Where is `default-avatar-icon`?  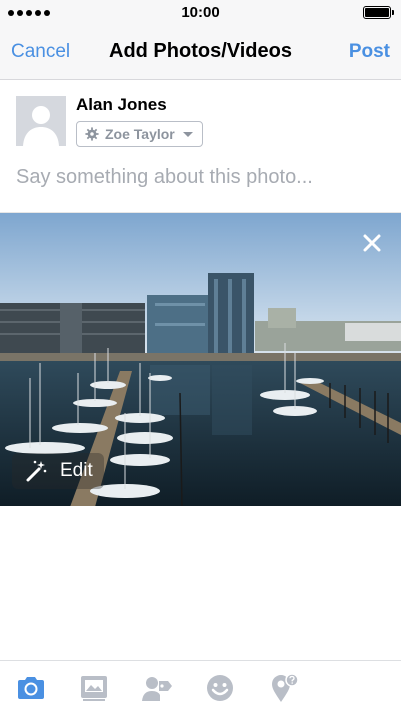
default-avatar-icon is located at coordinates (41, 121).